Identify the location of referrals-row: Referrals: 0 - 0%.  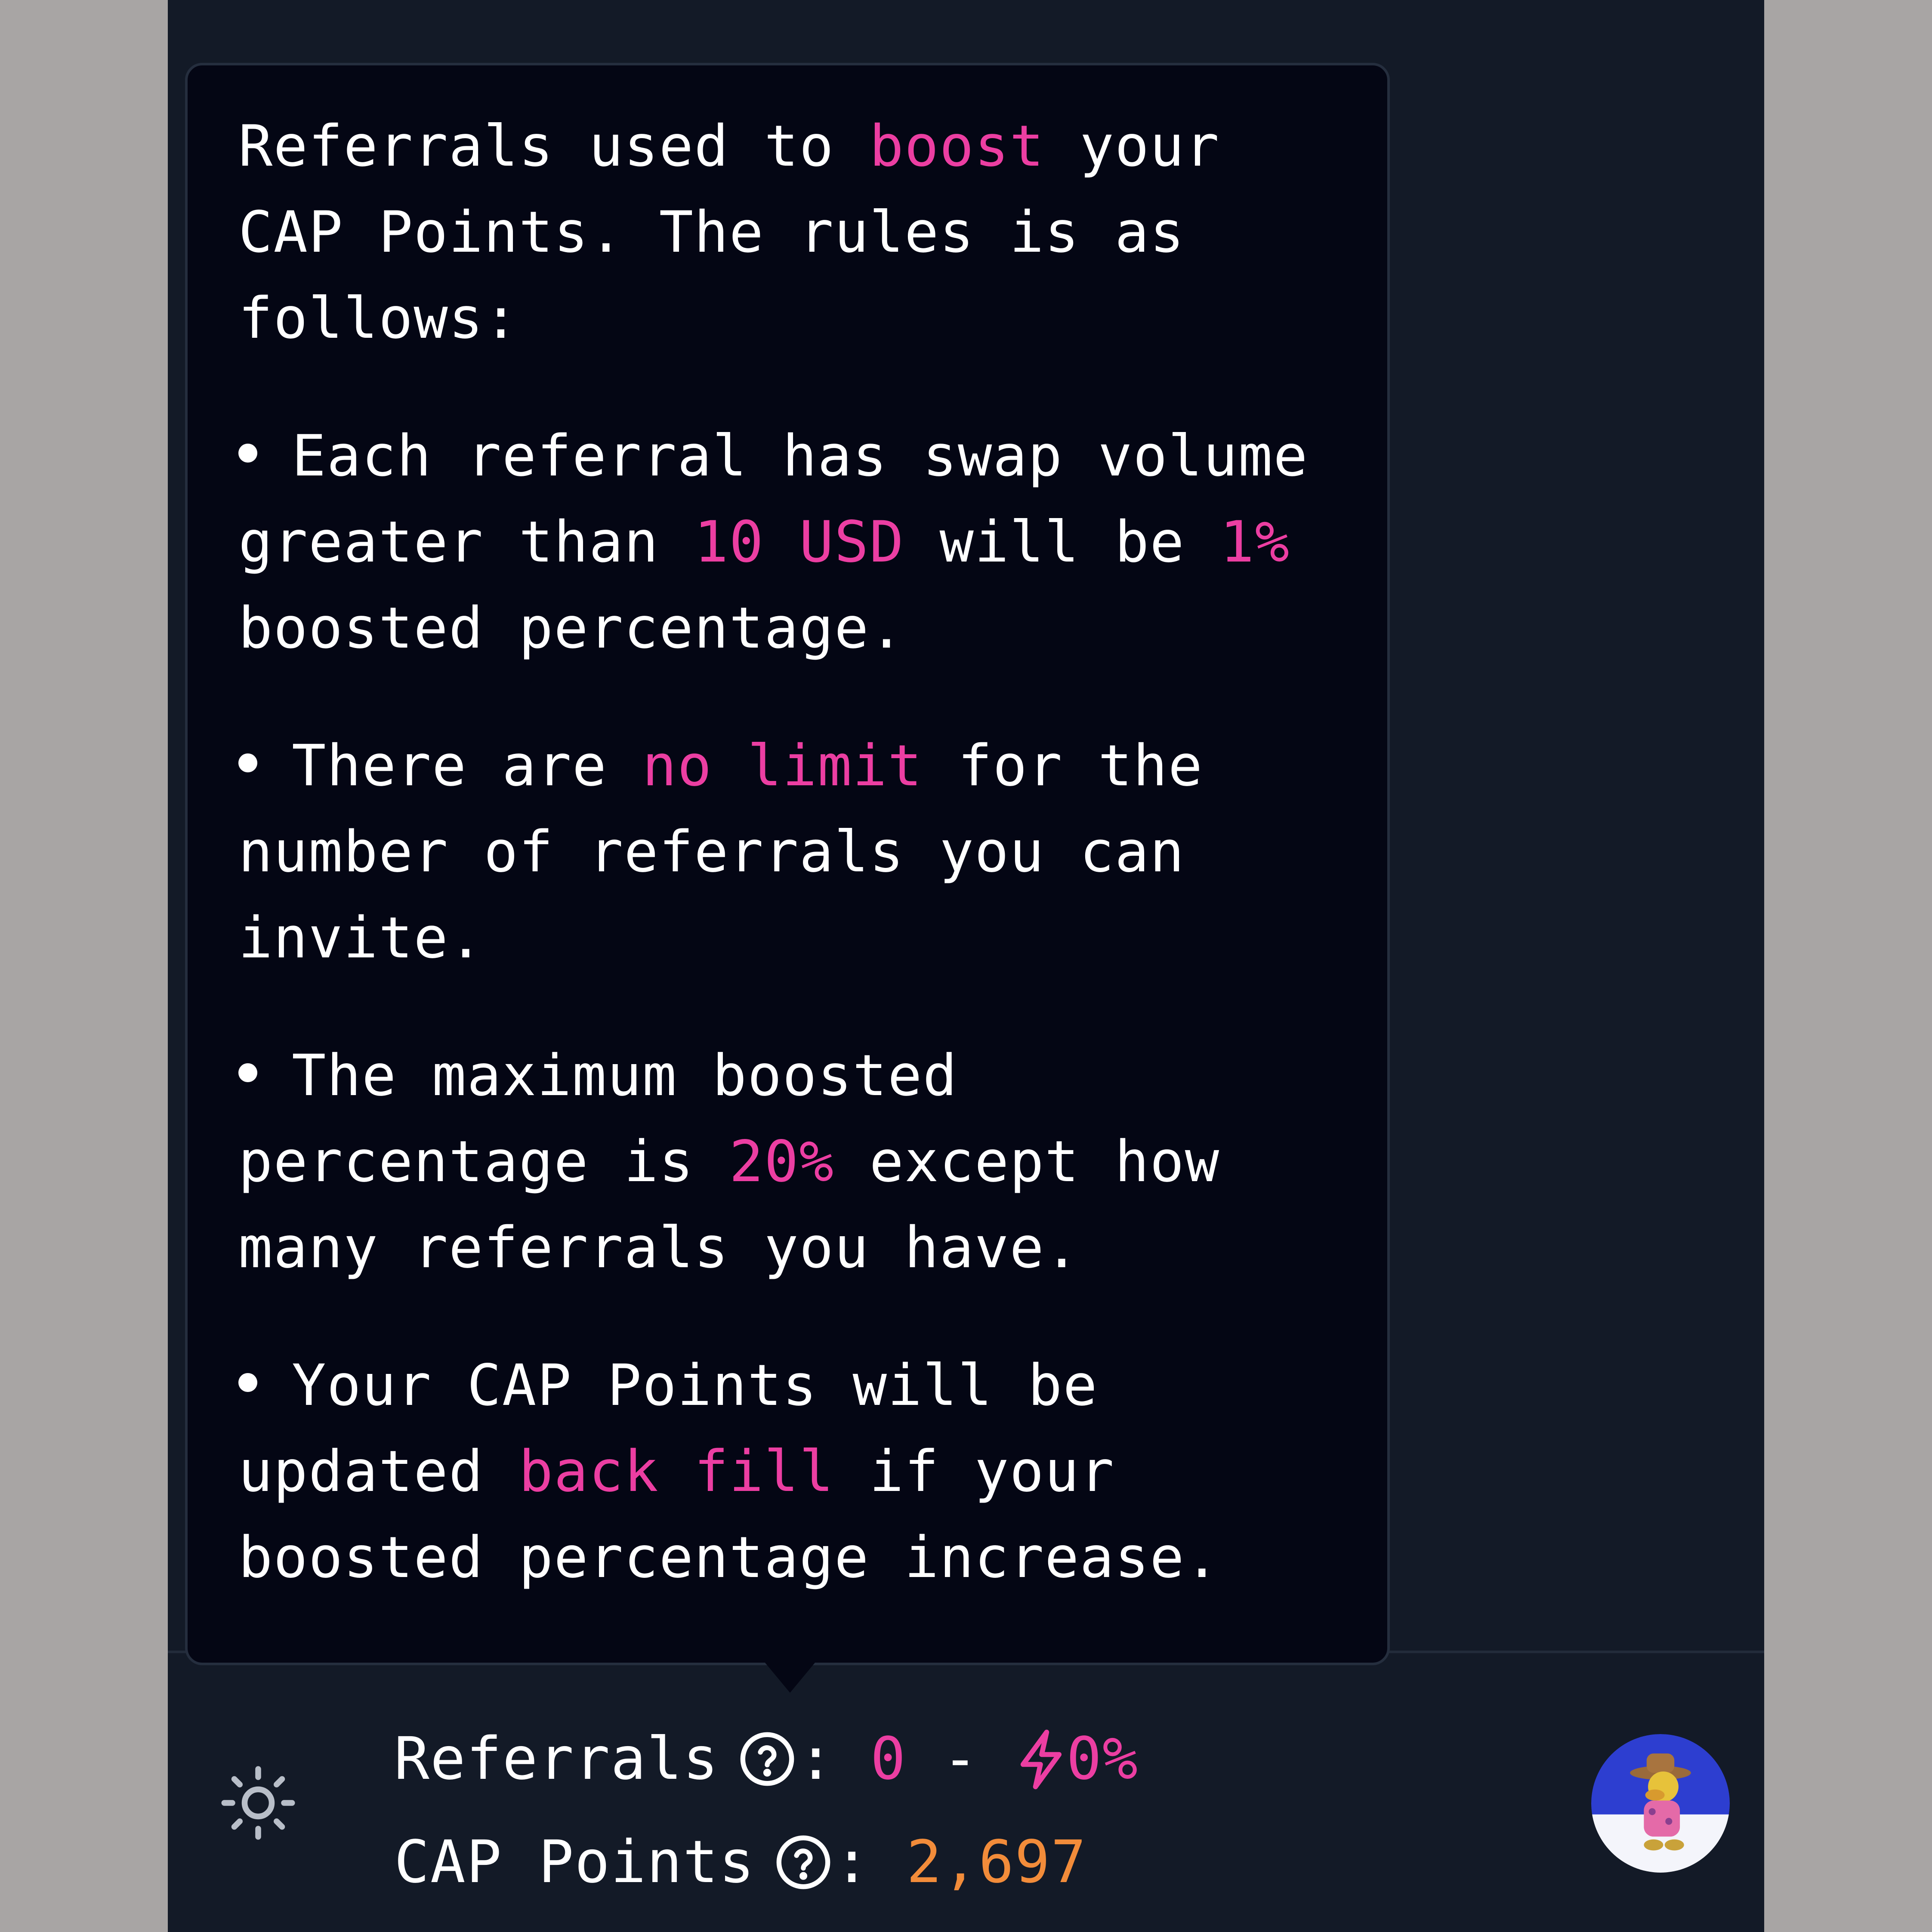
(766, 1759).